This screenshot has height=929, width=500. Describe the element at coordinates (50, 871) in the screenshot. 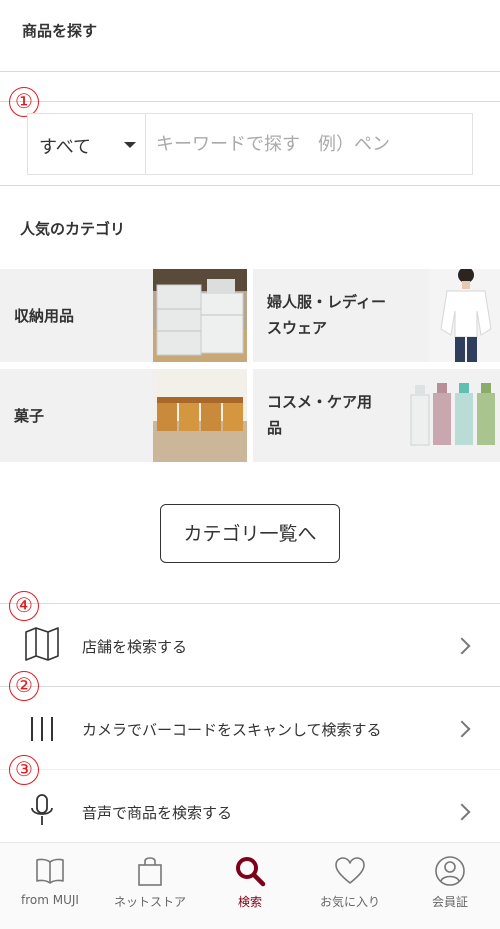

I see `book-icon` at that location.